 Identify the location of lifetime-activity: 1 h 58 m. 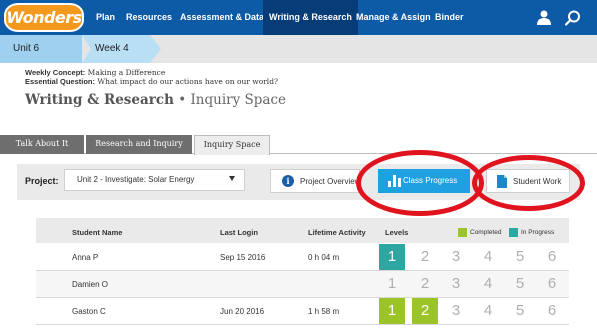
(324, 311).